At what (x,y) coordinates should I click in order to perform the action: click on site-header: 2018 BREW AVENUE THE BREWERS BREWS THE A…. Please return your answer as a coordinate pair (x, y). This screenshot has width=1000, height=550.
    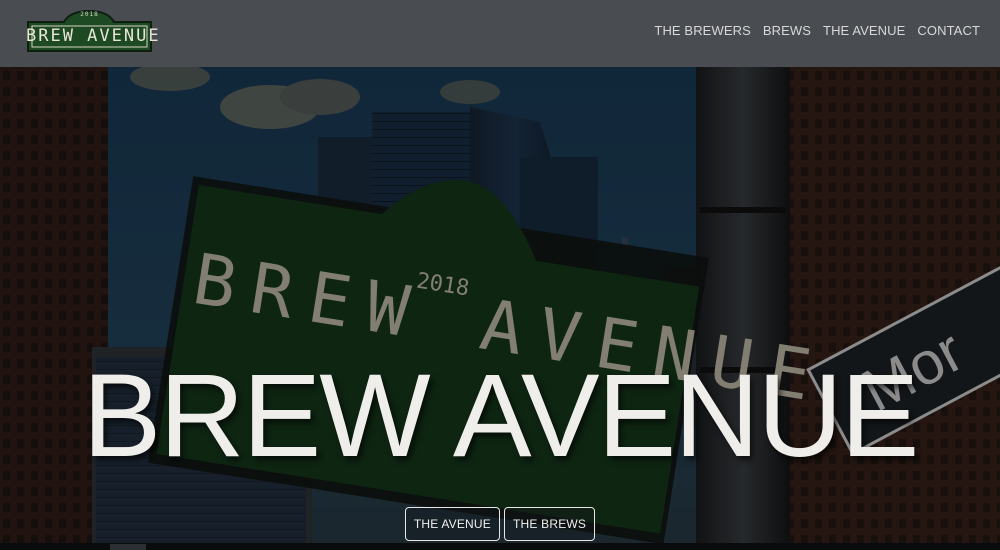
    Looking at the image, I should click on (500, 33).